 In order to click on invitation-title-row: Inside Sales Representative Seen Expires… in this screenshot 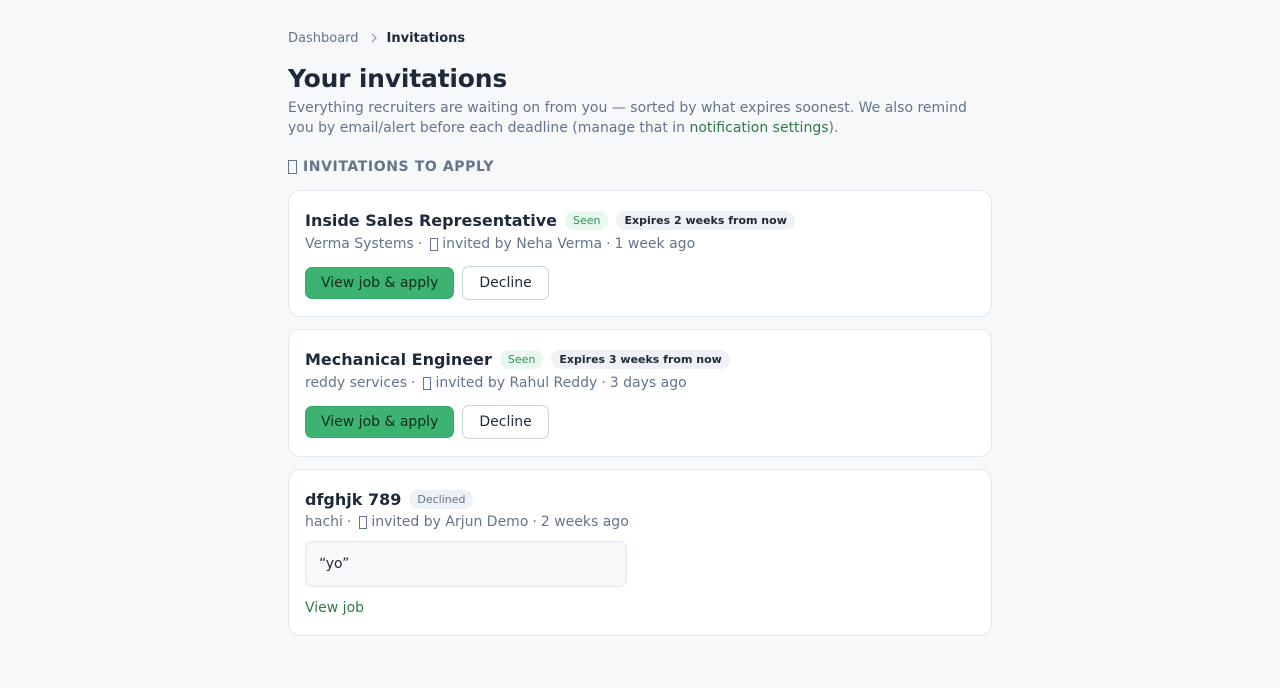, I will do `click(550, 220)`.